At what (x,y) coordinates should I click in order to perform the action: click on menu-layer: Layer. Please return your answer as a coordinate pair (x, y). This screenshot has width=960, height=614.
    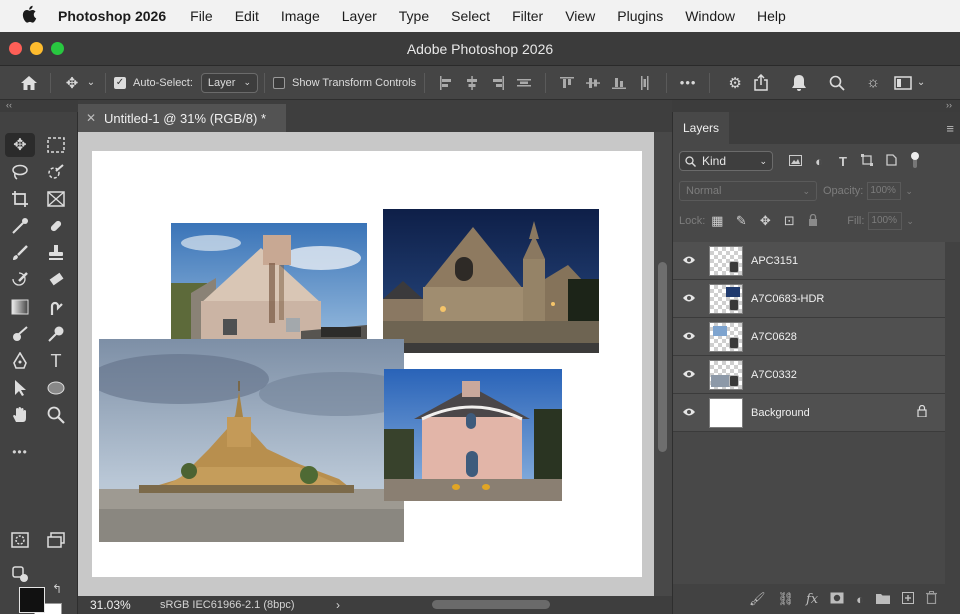
    Looking at the image, I should click on (359, 16).